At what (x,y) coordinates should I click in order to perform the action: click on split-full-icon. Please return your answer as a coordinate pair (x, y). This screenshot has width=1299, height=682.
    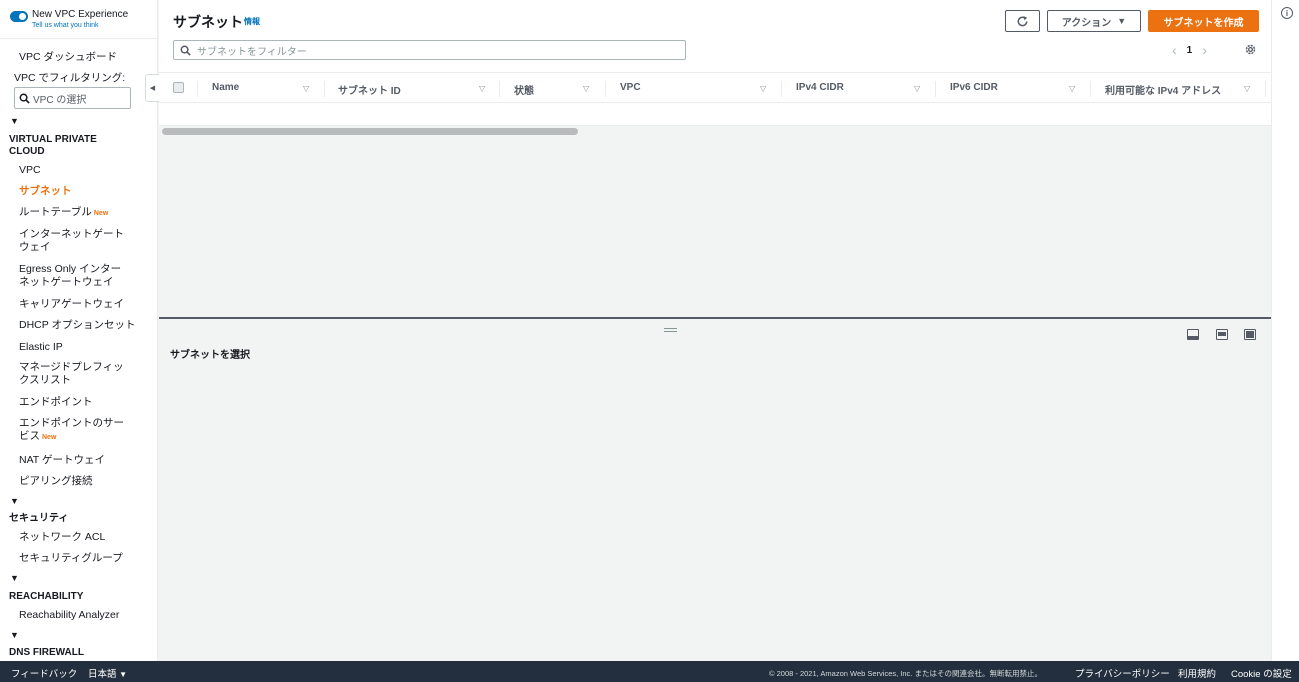
    Looking at the image, I should click on (1250, 334).